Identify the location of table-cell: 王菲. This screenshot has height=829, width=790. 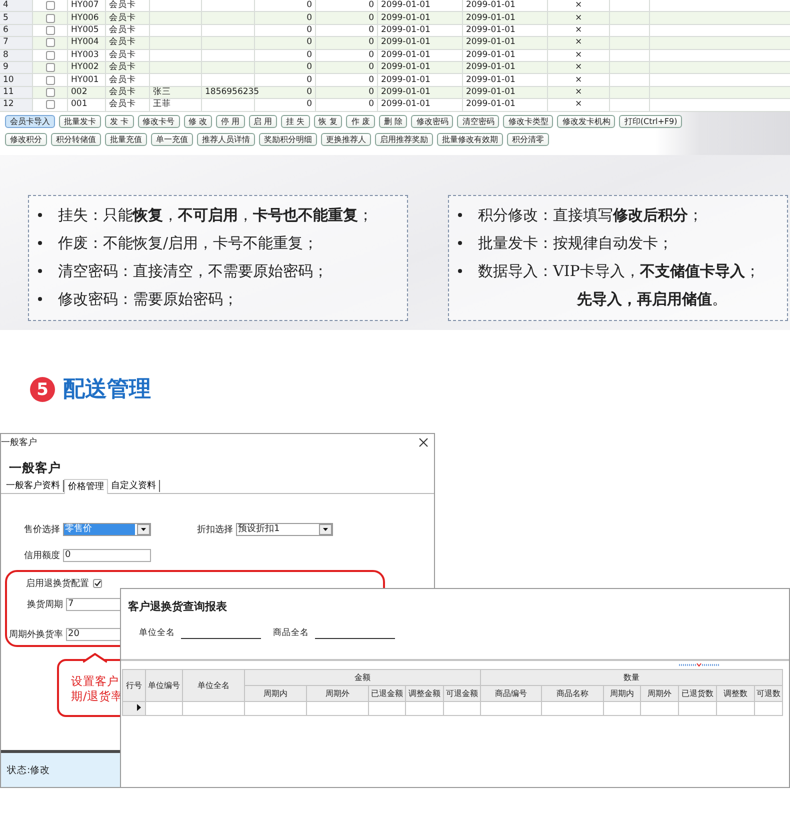
(162, 104).